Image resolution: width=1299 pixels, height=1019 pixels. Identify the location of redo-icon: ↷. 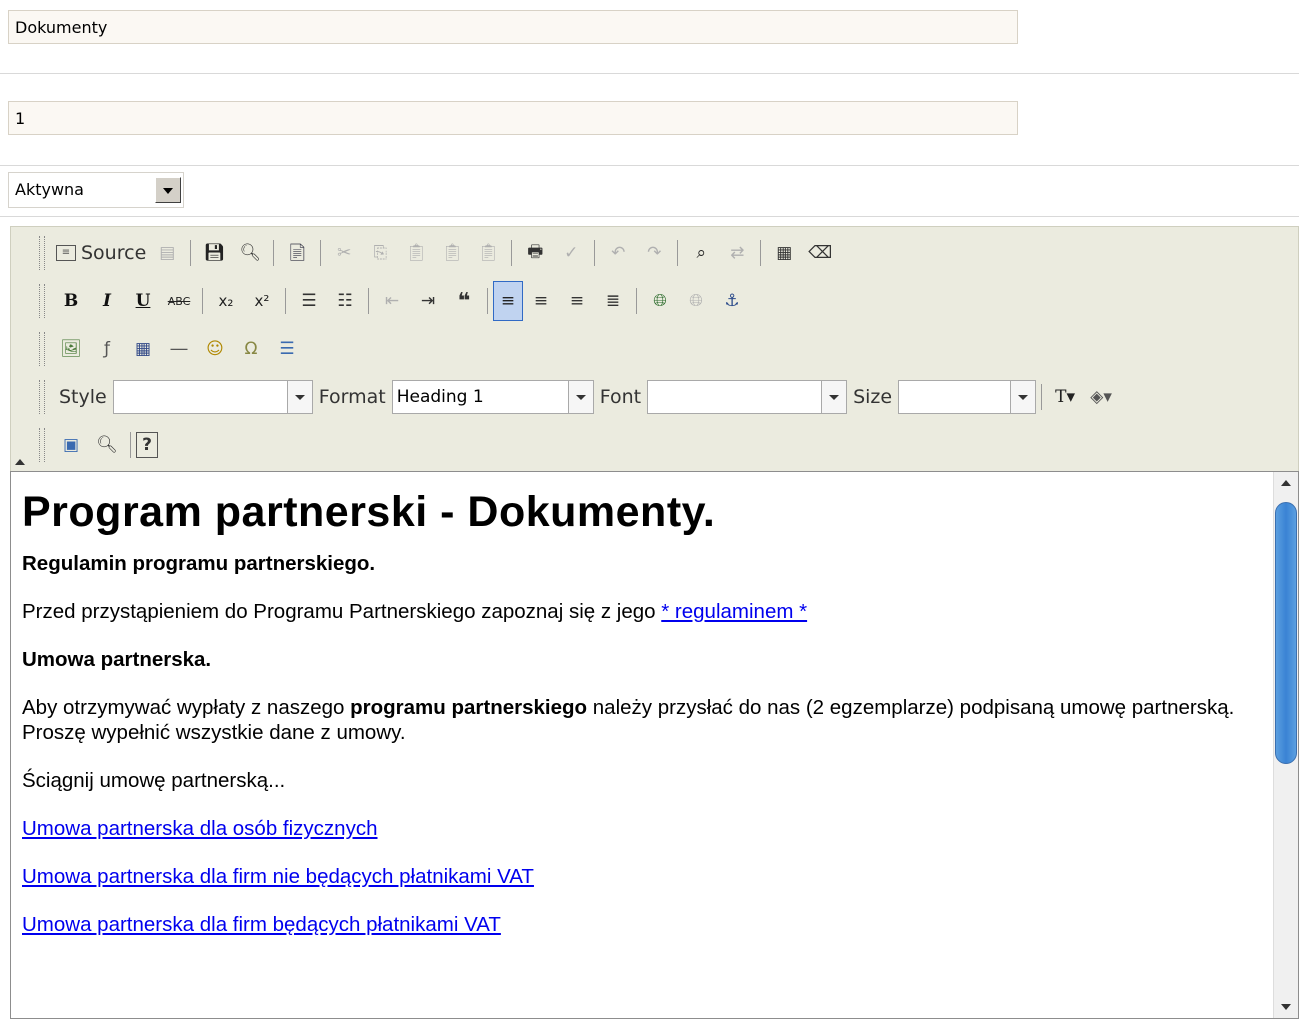
(654, 253).